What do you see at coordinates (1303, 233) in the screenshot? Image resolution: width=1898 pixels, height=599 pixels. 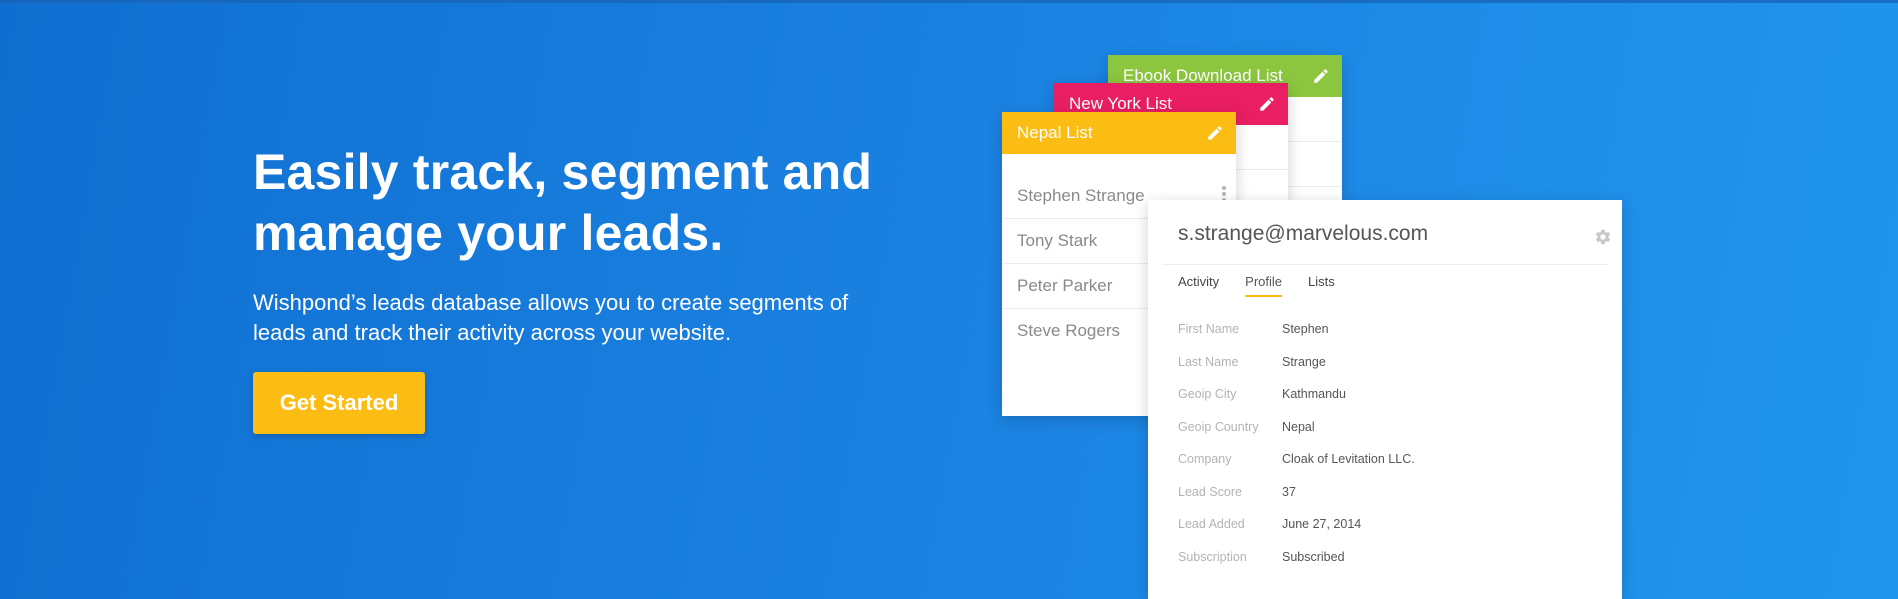 I see `lead-email: s.strange@marvelous.com` at bounding box center [1303, 233].